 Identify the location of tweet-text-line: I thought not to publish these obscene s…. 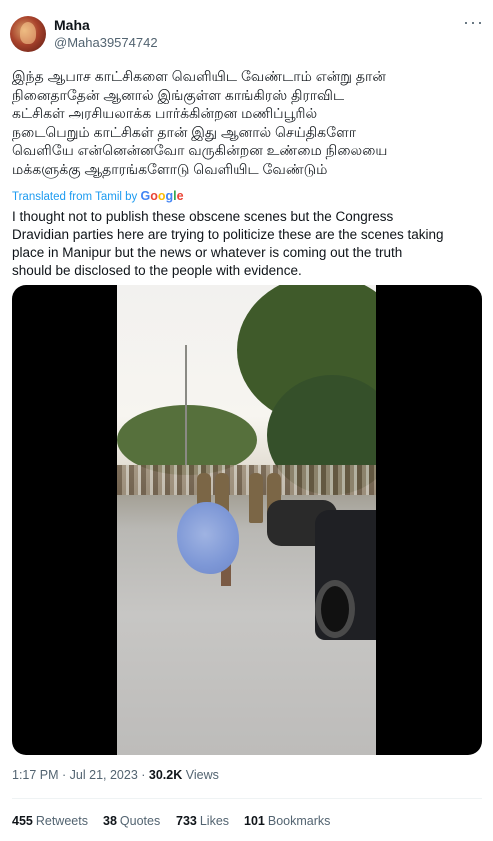
(203, 216).